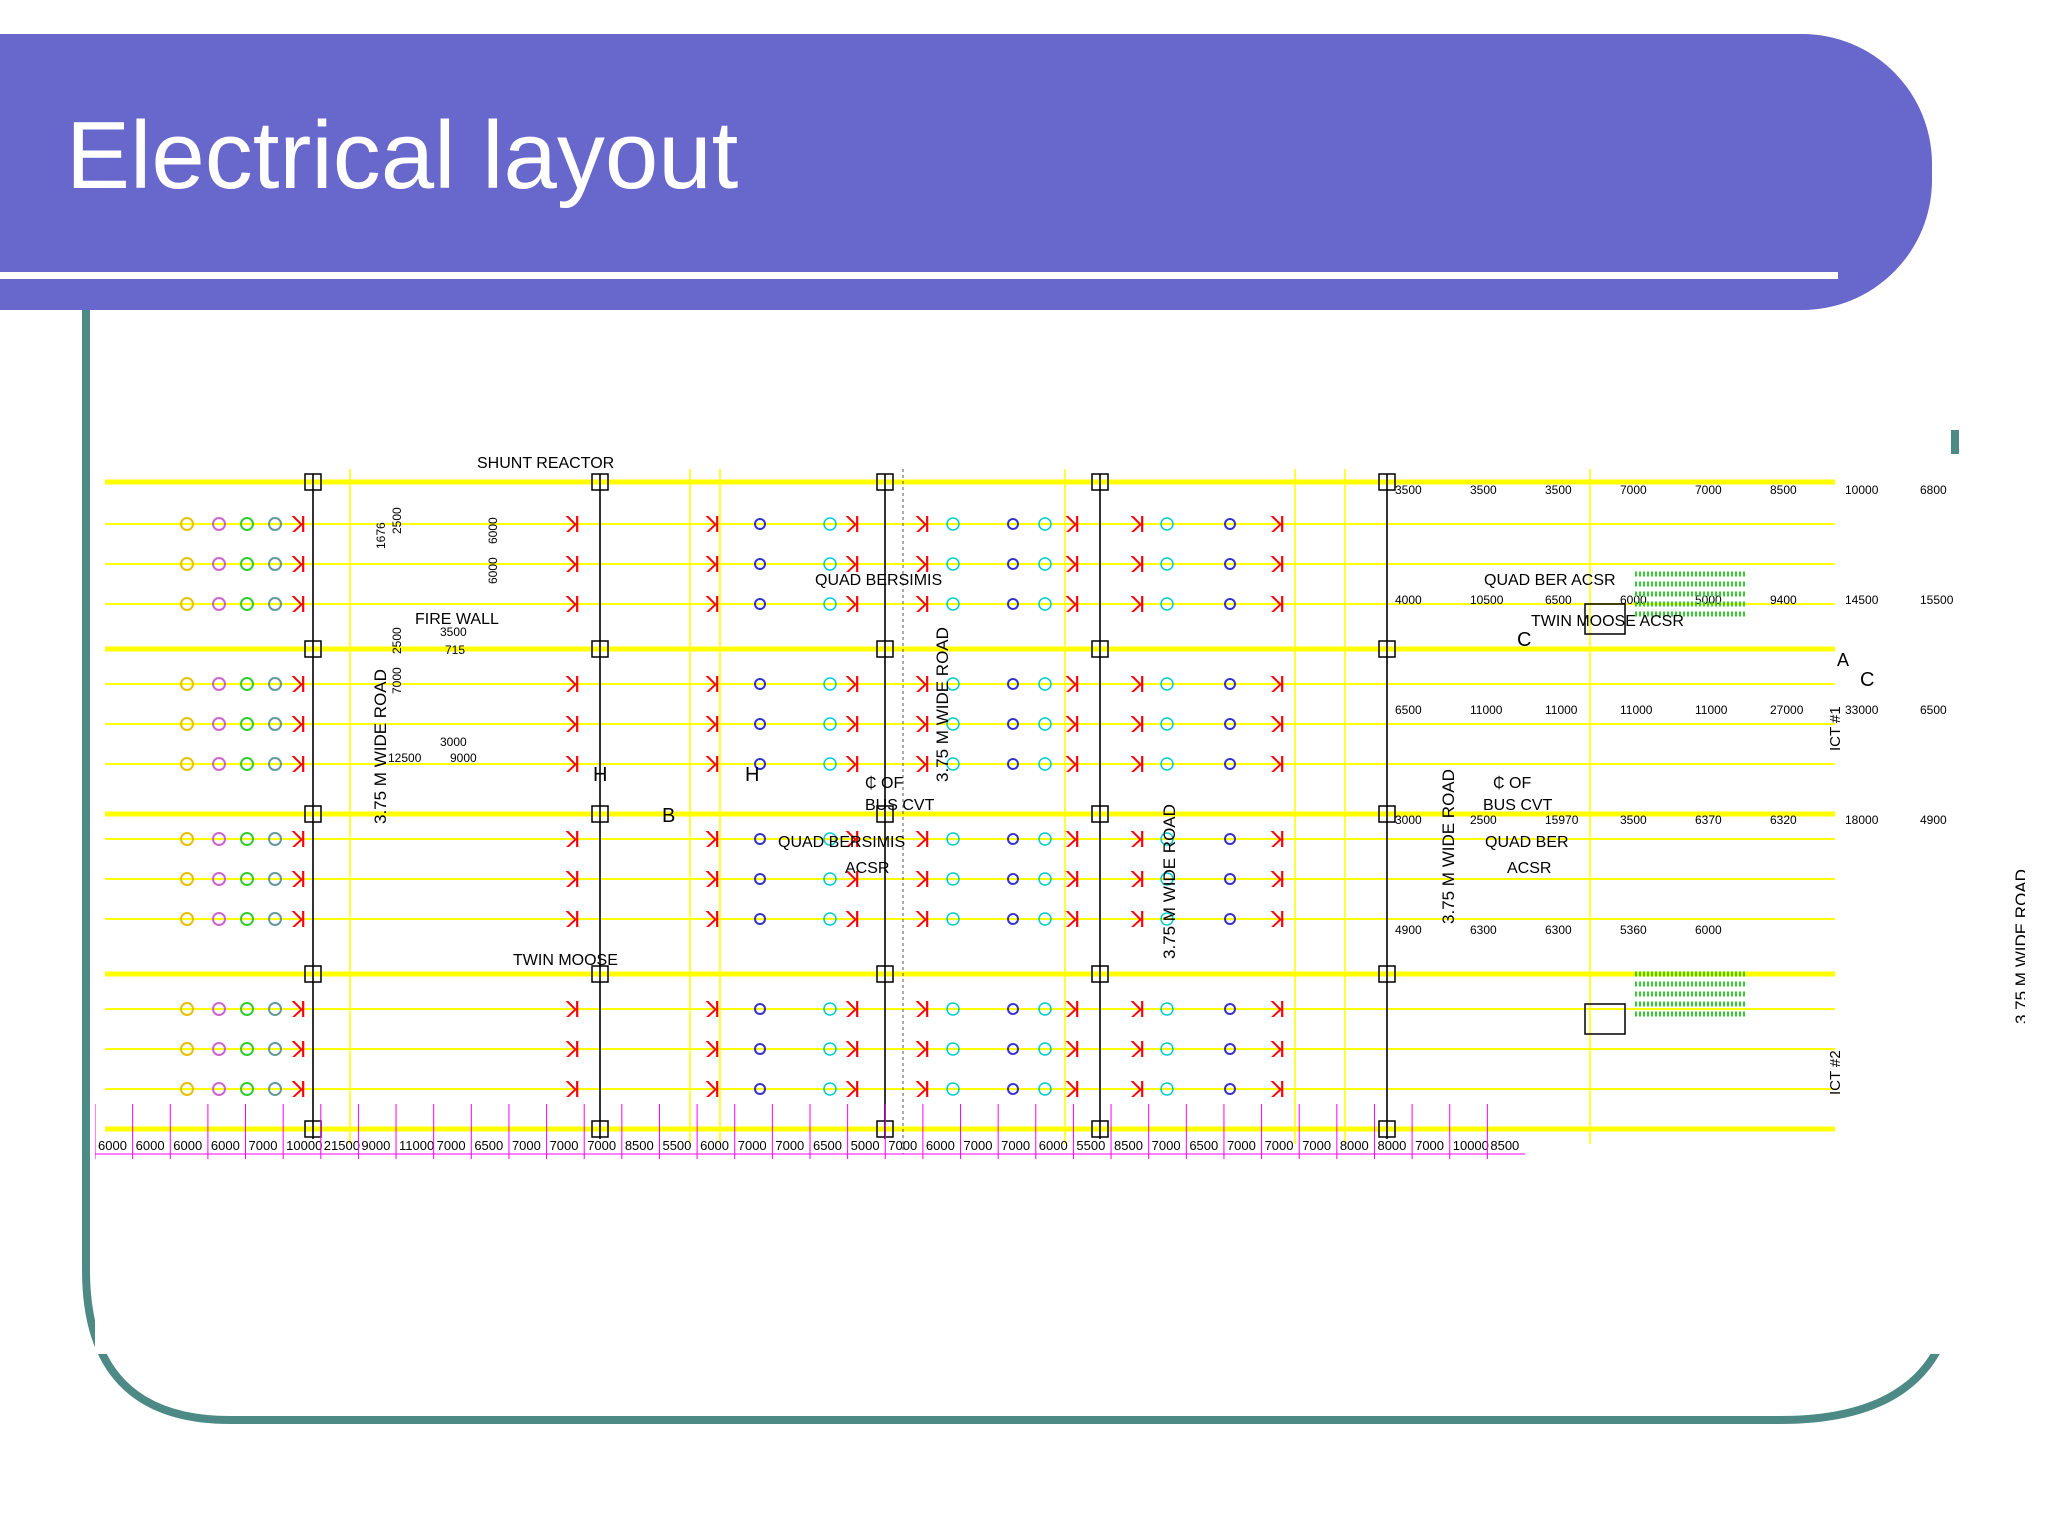  I want to click on misc-dimension-label: 6320, so click(1783, 820).